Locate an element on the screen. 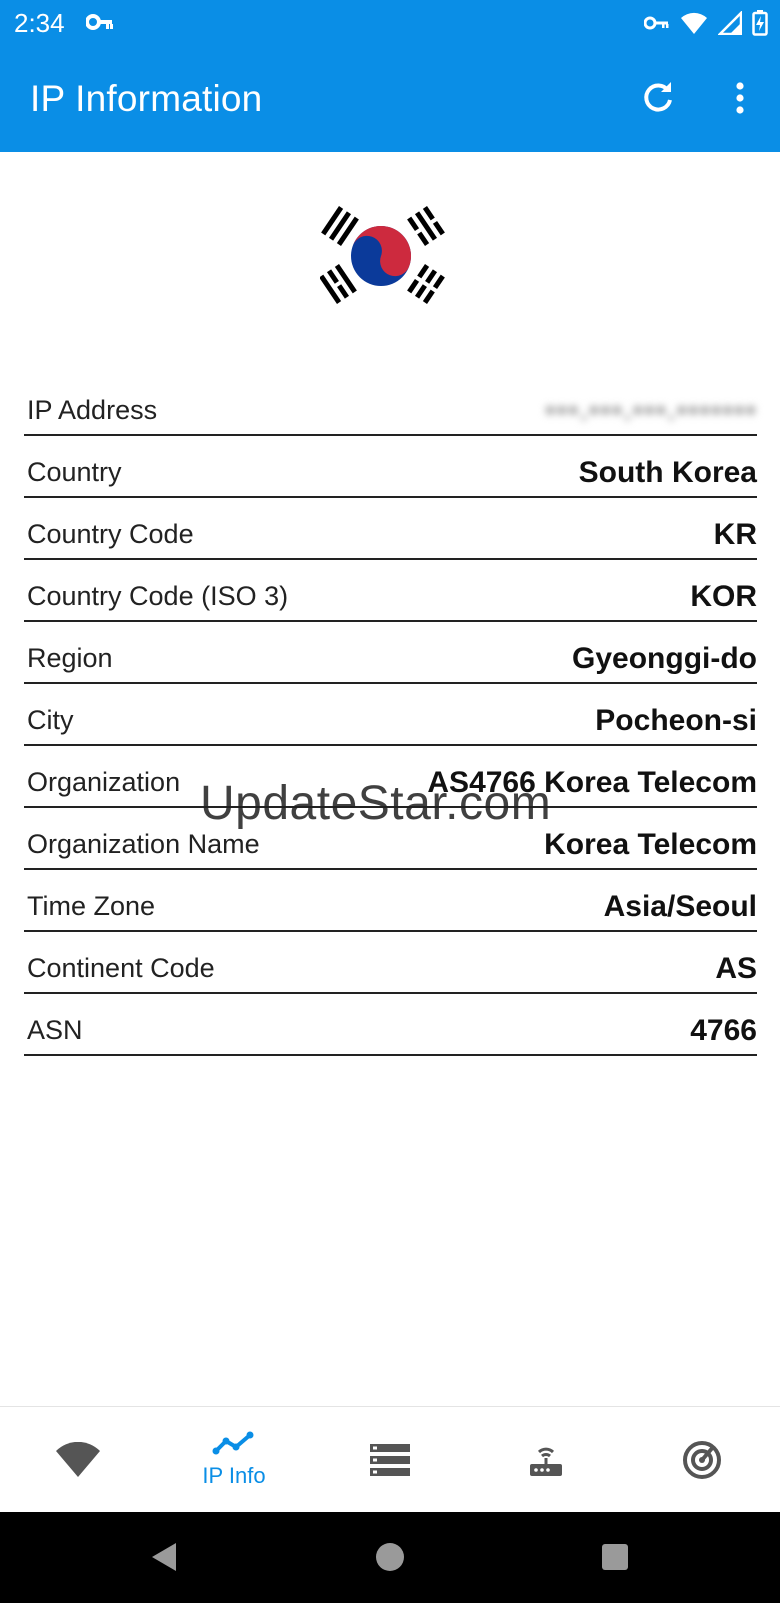 This screenshot has width=780, height=1603. organization-name-value: Korea Telecom is located at coordinates (650, 844).